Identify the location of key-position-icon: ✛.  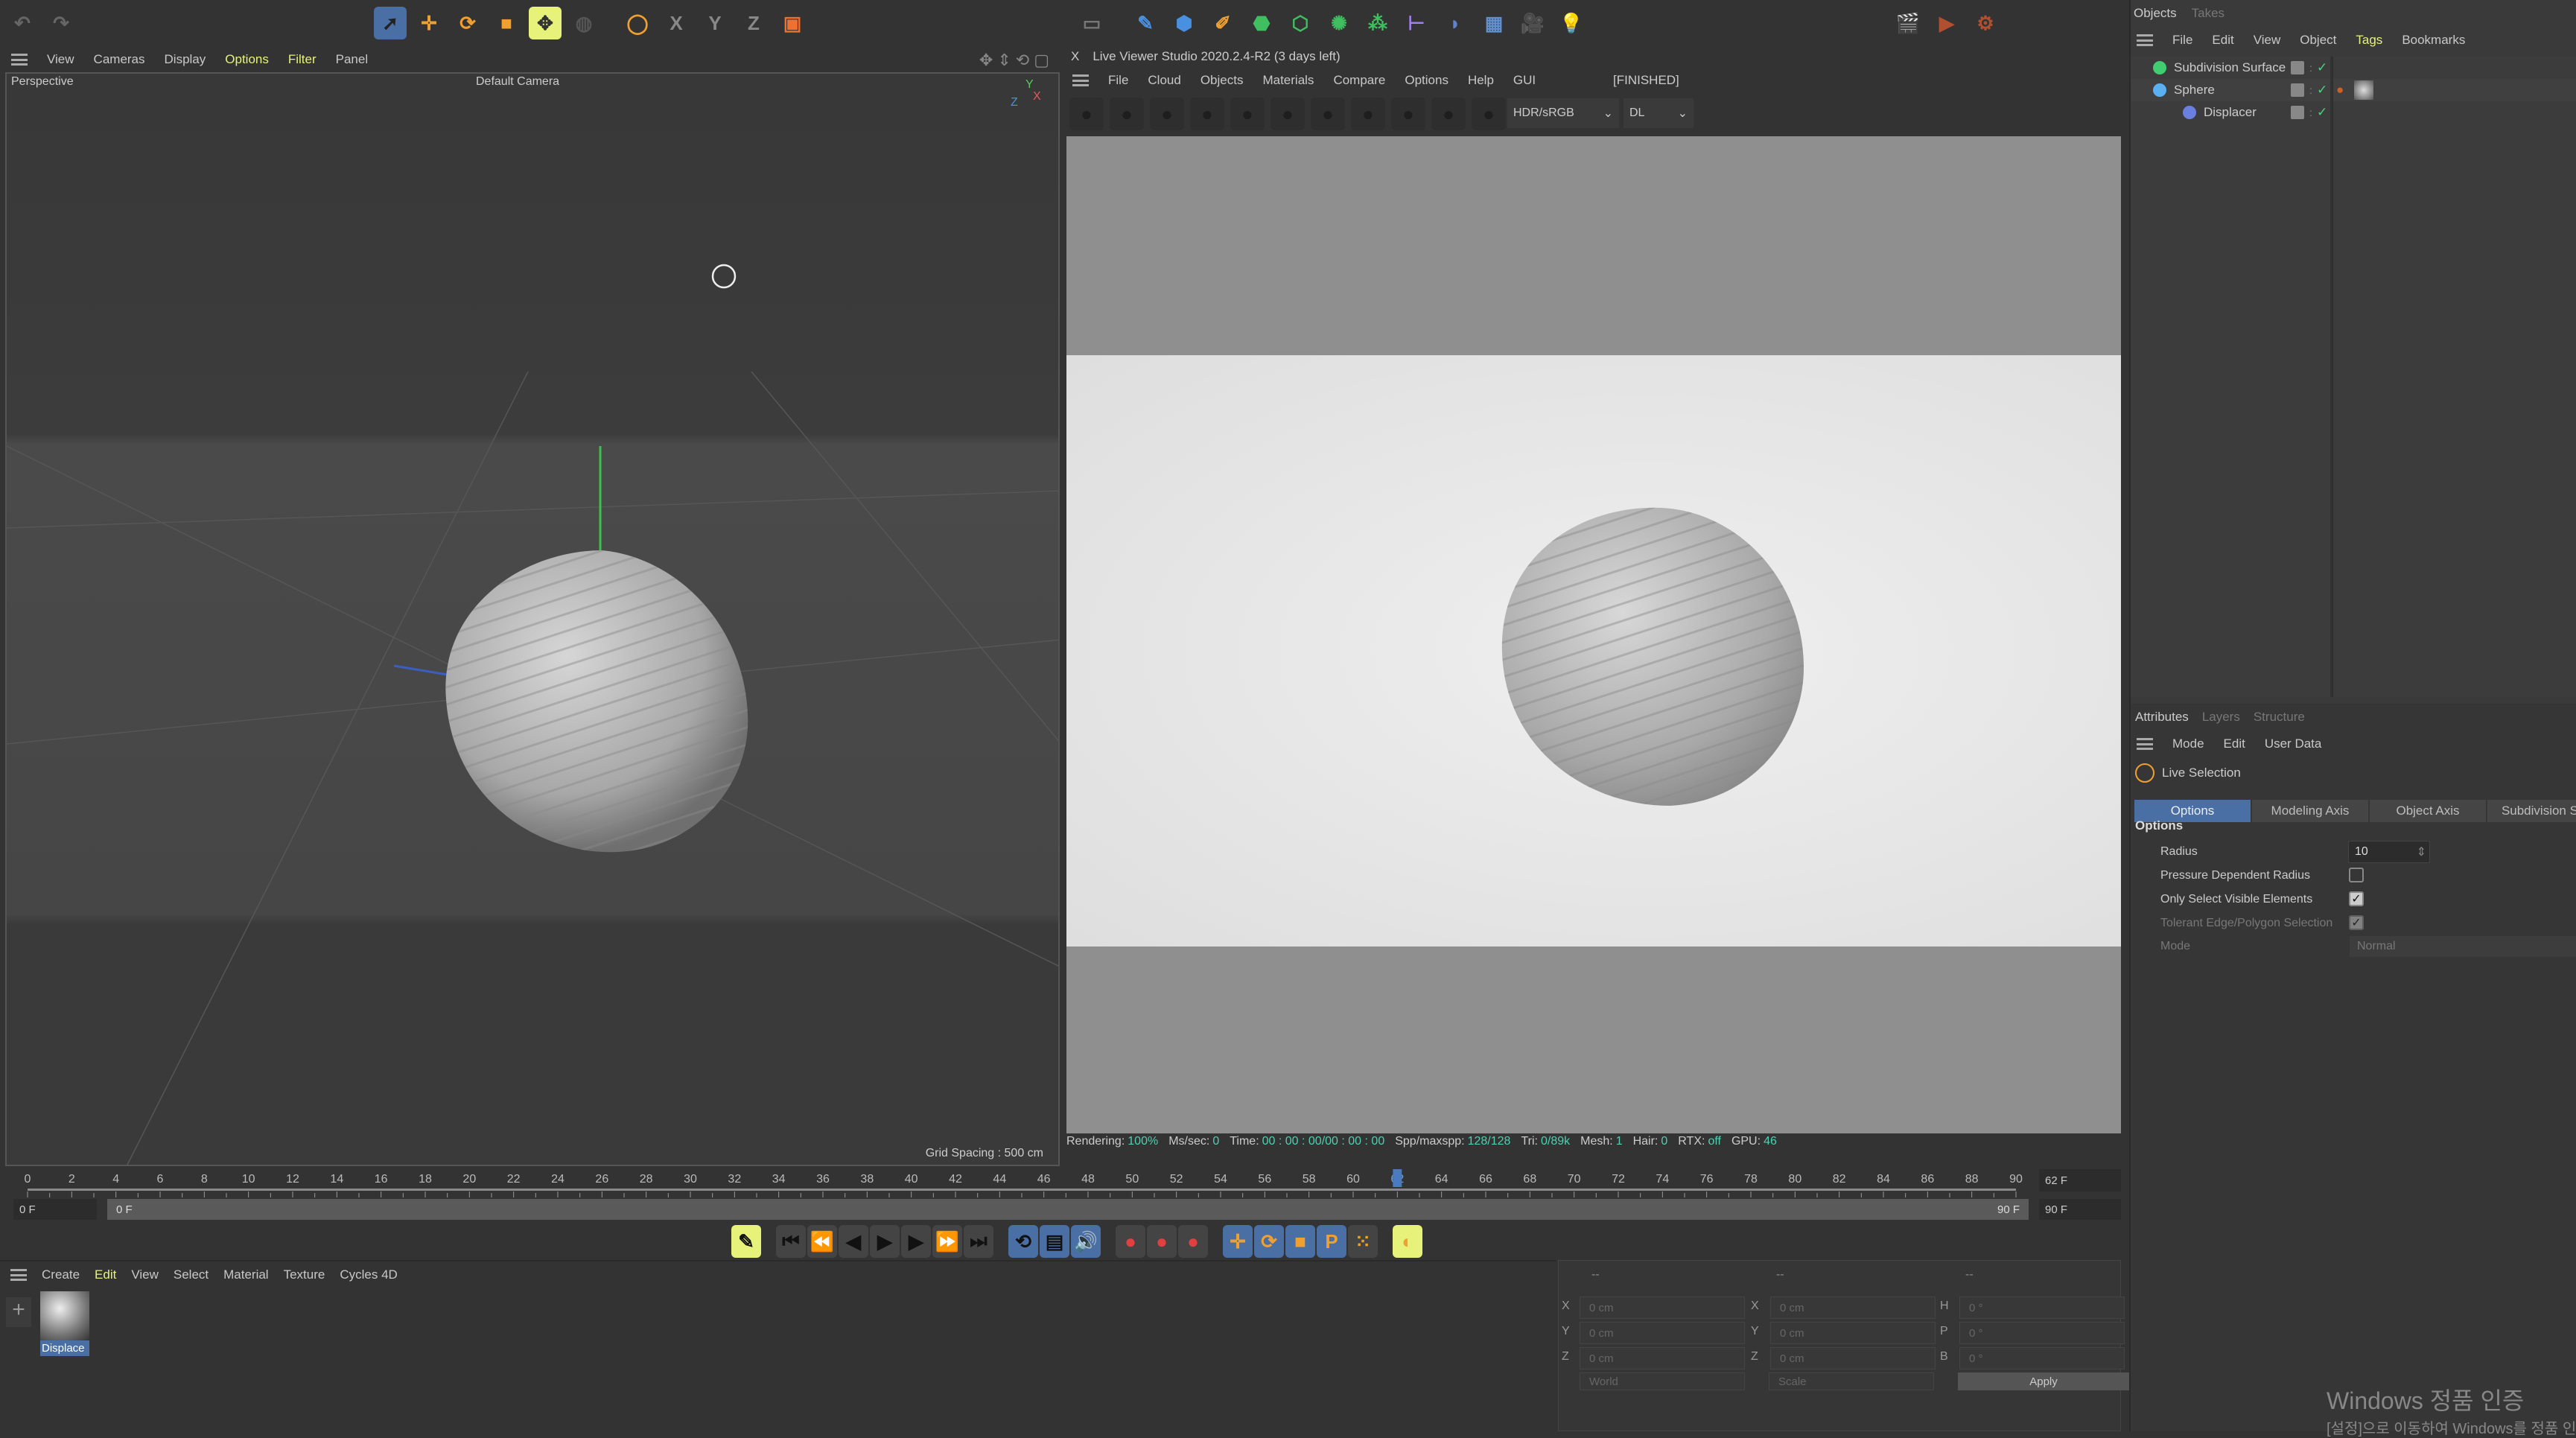
(1238, 1241).